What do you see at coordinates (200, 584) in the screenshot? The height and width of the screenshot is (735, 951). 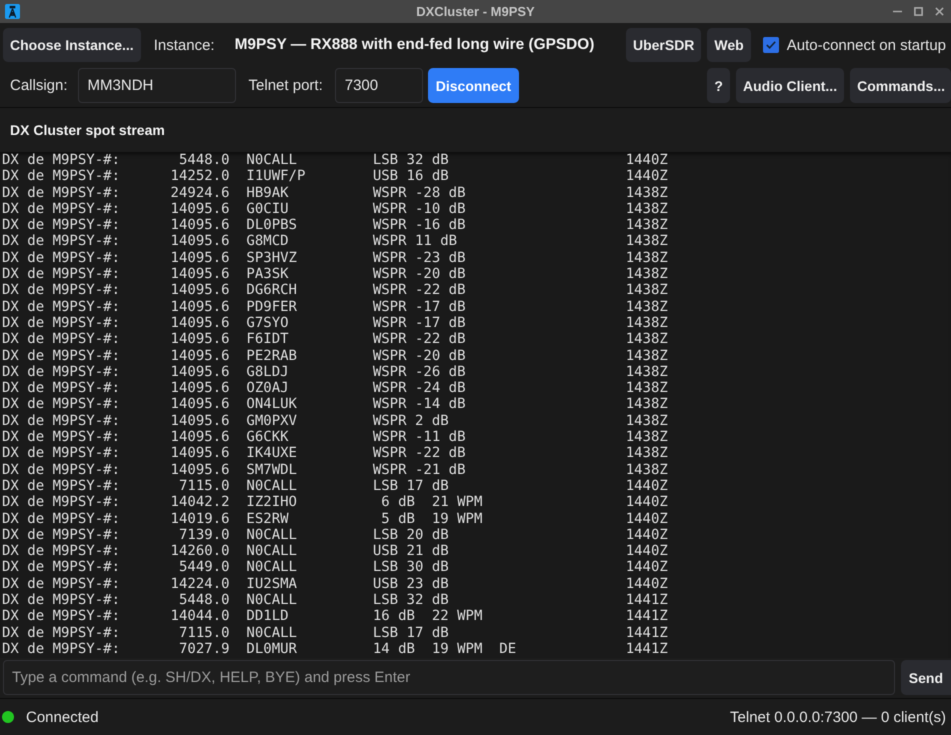 I see `frequency-text: 14224.0` at bounding box center [200, 584].